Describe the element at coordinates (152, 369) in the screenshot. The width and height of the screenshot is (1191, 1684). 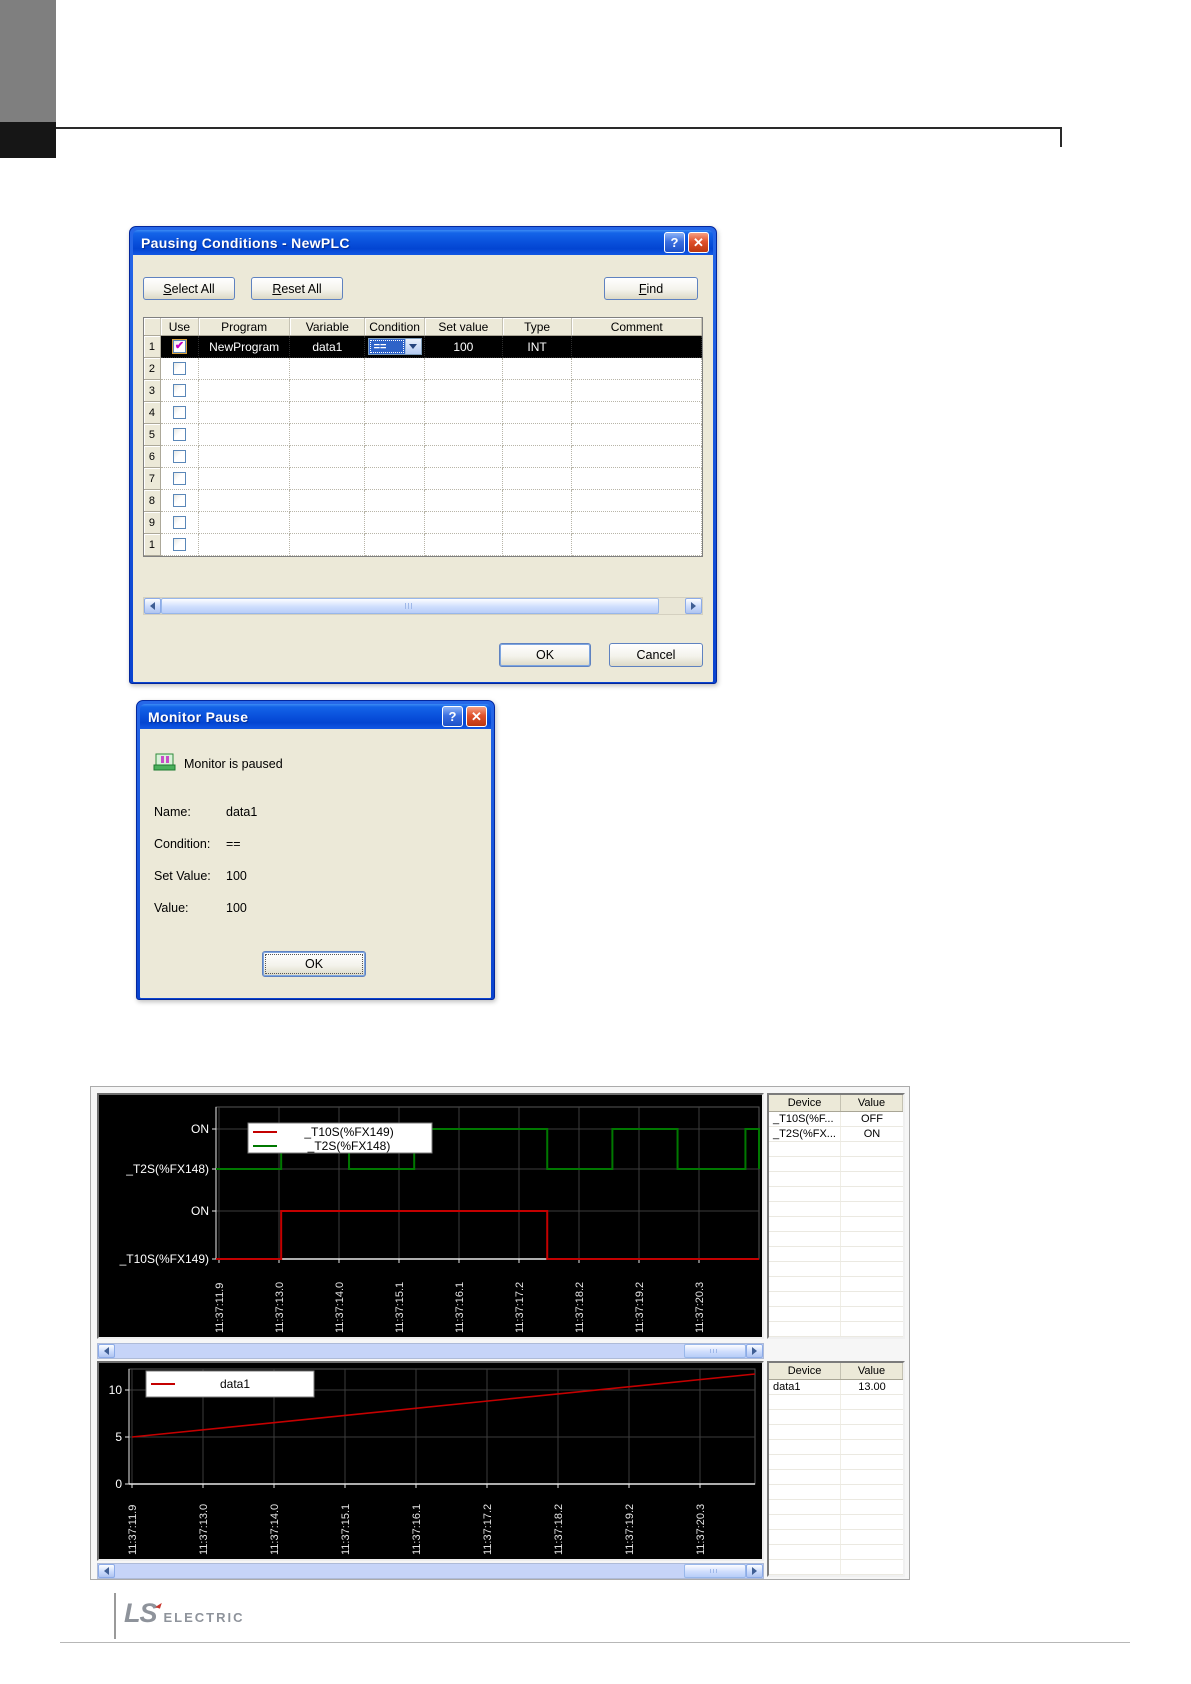
I see `row-number: 2` at that location.